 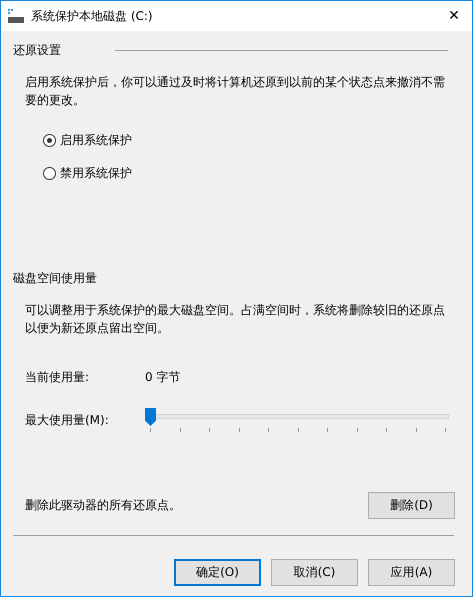 What do you see at coordinates (92, 16) in the screenshot?
I see `window-title: 系统保护本地磁盘 (C:)` at bounding box center [92, 16].